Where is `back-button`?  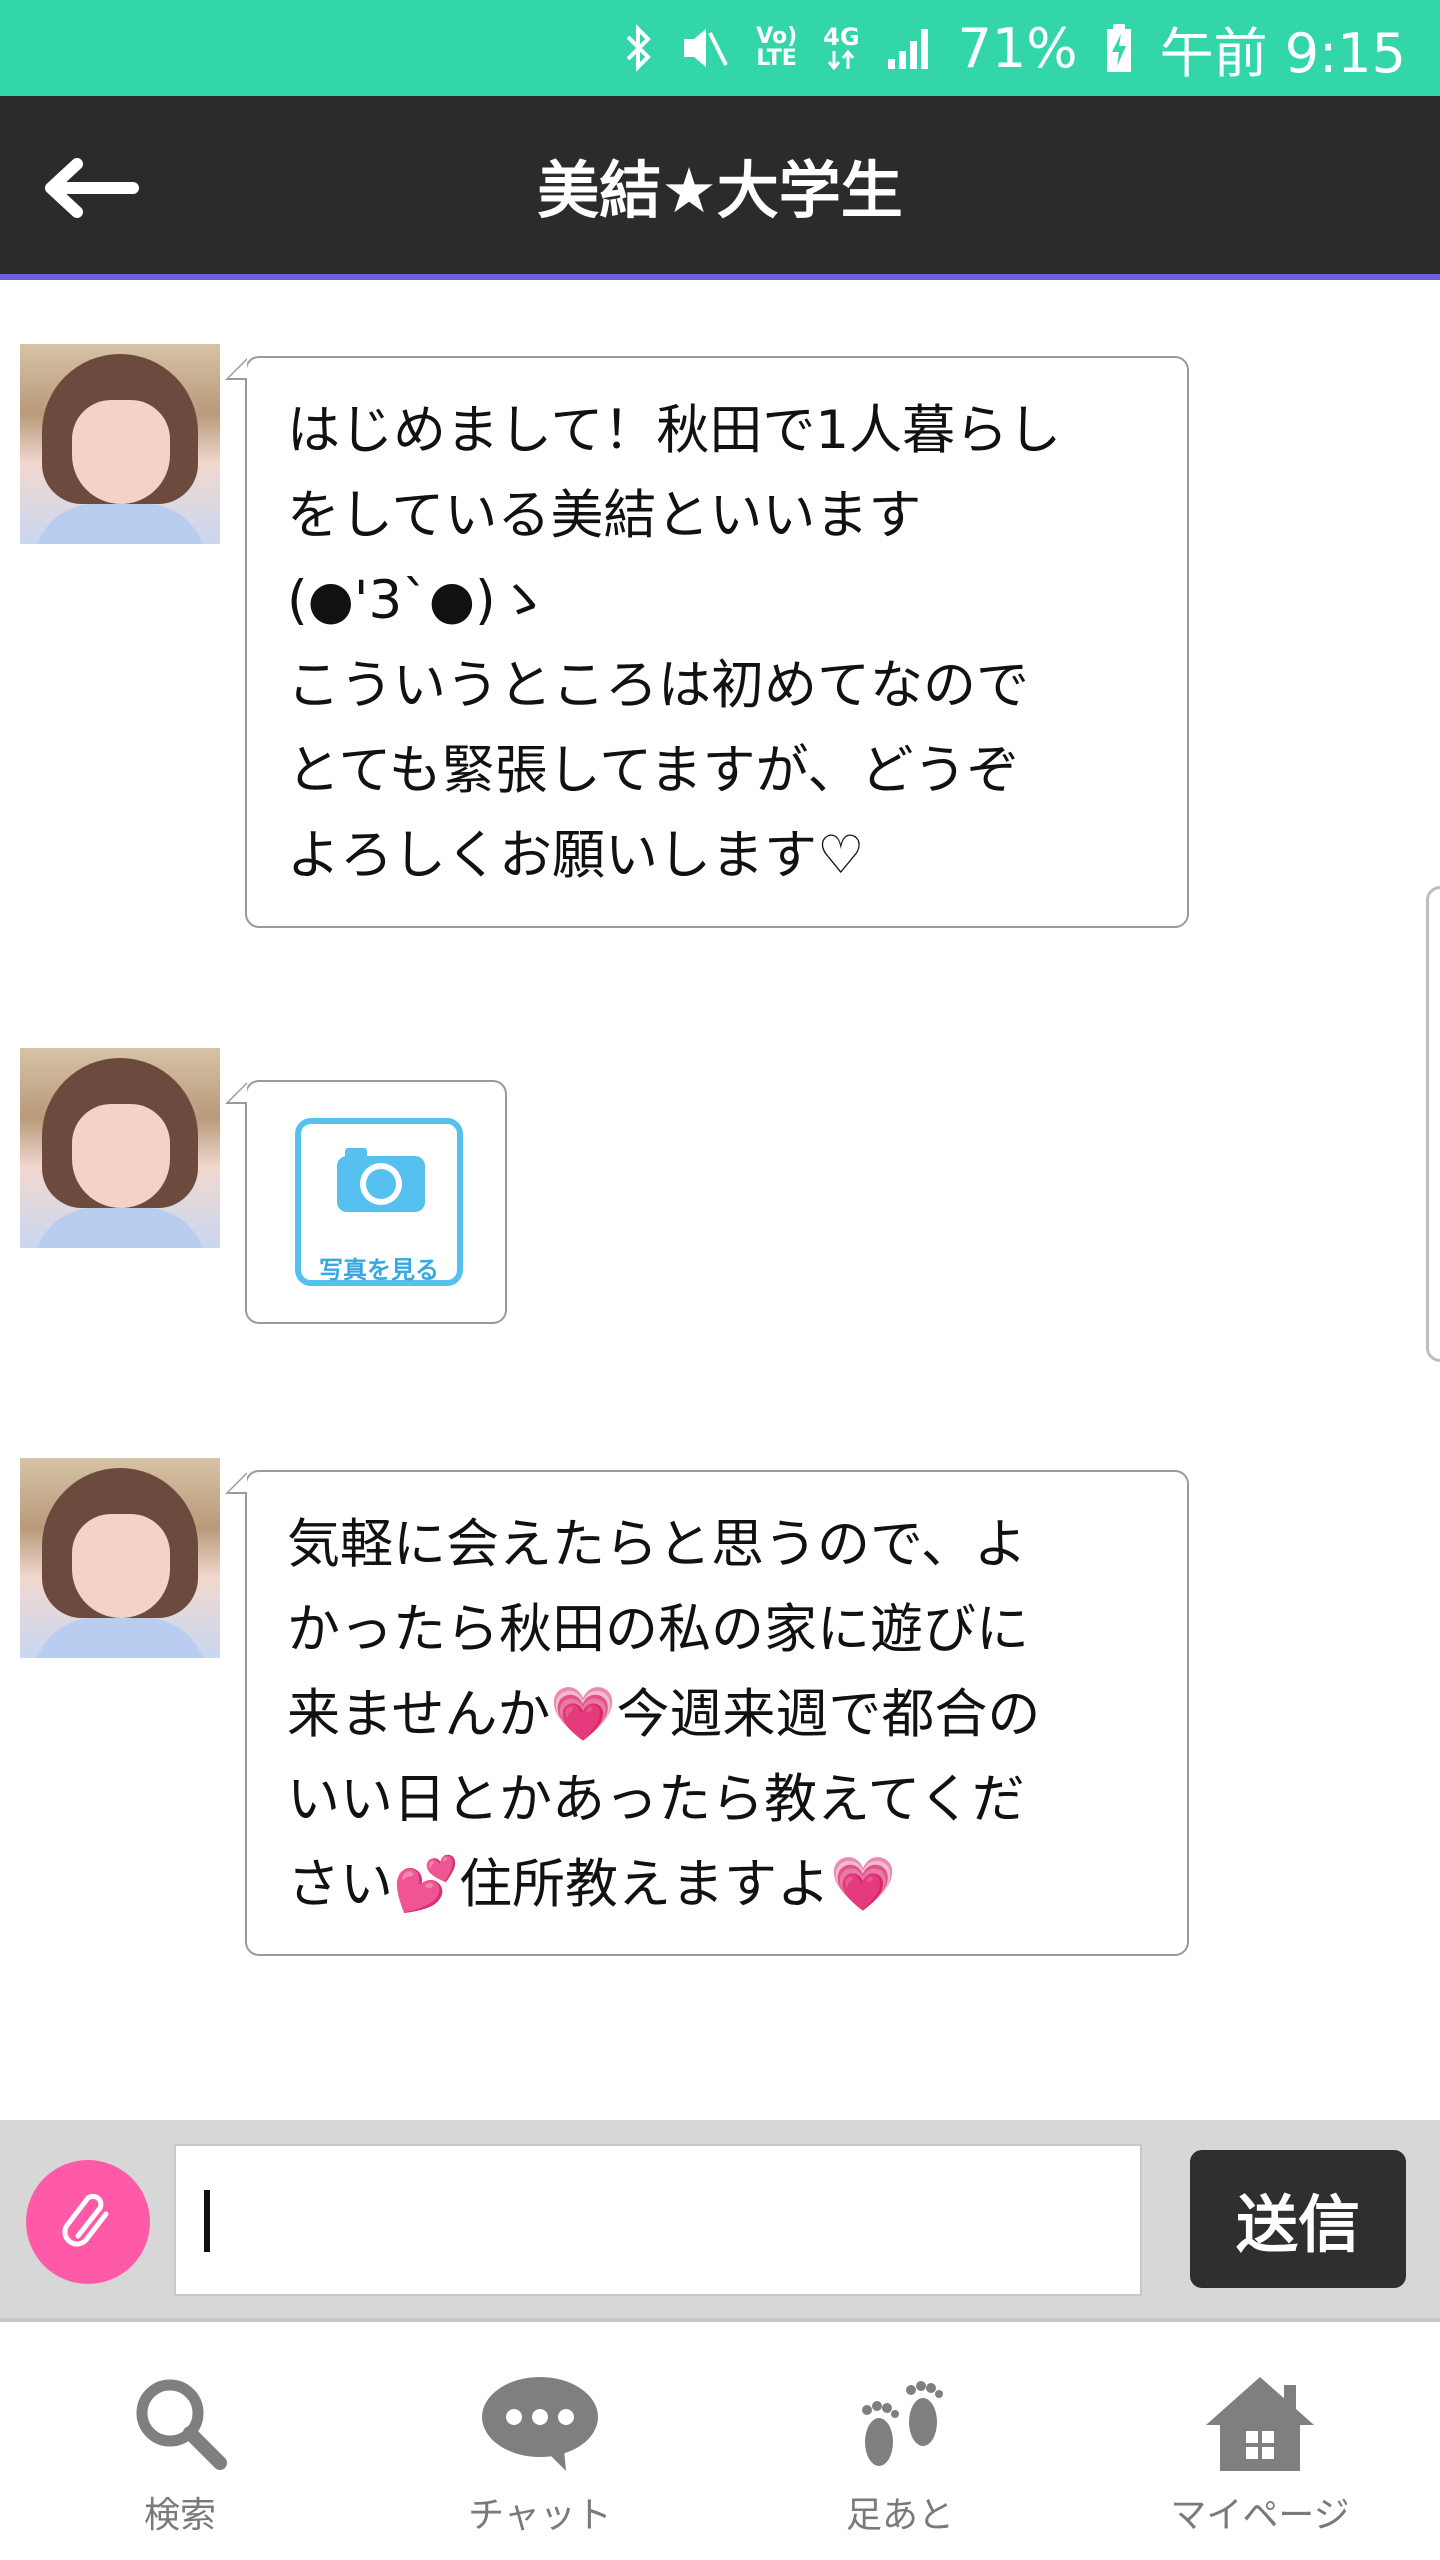
back-button is located at coordinates (91, 188).